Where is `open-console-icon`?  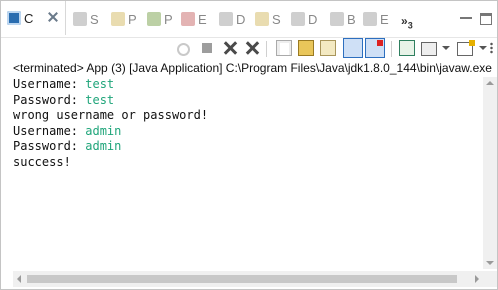 open-console-icon is located at coordinates (466, 48).